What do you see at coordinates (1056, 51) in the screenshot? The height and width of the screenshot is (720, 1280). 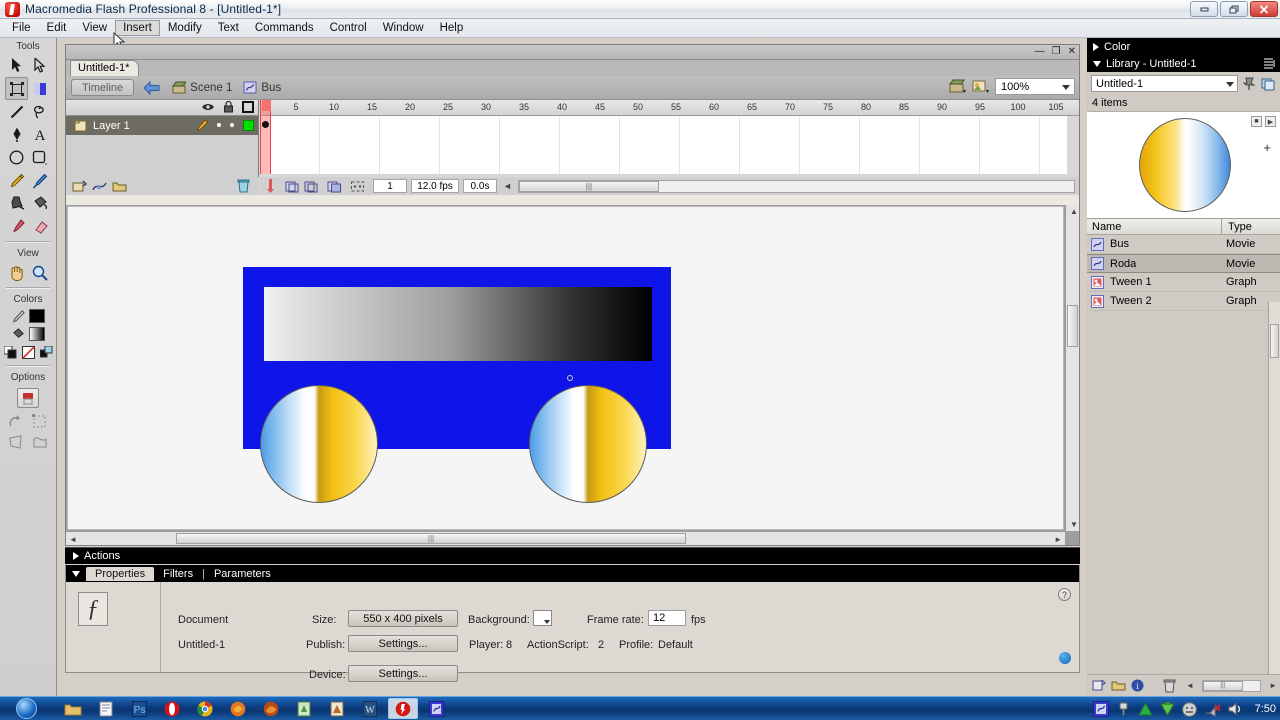 I see `doc-restore-button: ❐` at bounding box center [1056, 51].